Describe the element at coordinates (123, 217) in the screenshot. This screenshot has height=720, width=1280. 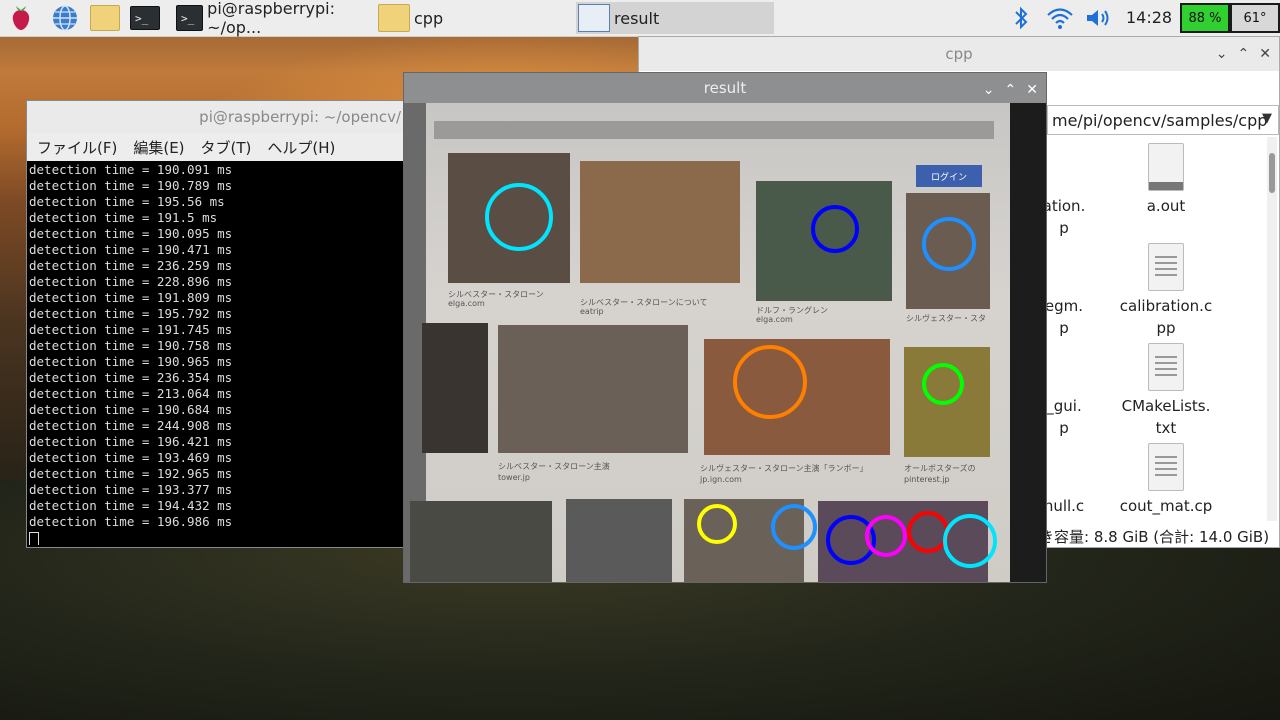
I see `terminal-line: detection time = 191.5 ms` at that location.